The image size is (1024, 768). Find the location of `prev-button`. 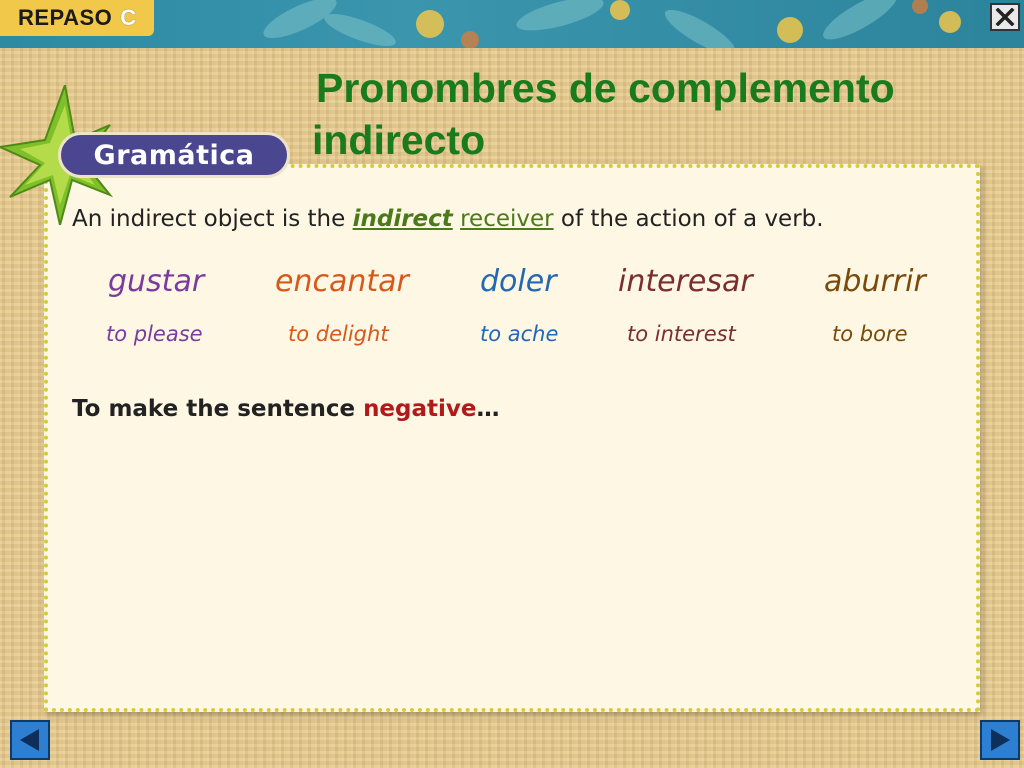

prev-button is located at coordinates (30, 740).